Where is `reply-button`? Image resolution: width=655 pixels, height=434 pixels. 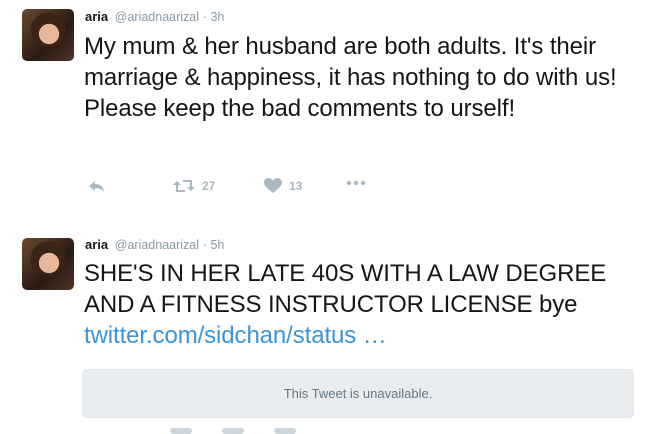 reply-button is located at coordinates (97, 186).